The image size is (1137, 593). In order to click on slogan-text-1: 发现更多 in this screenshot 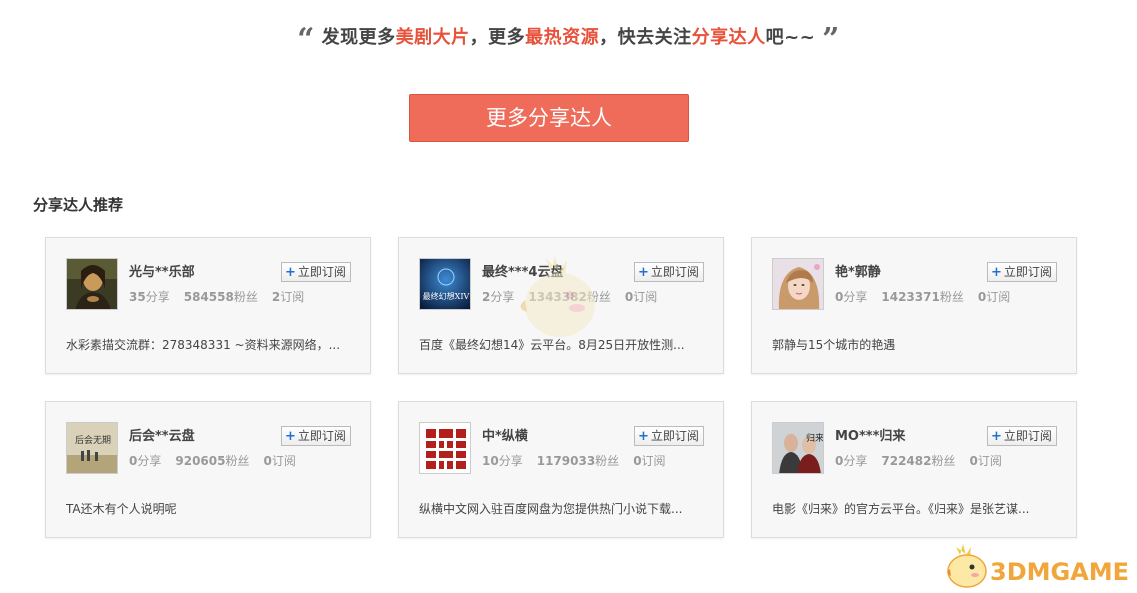, I will do `click(358, 37)`.